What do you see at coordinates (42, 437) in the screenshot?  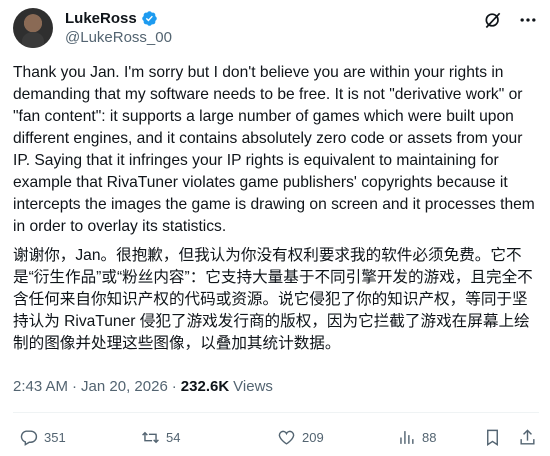 I see `reply-button: 351` at bounding box center [42, 437].